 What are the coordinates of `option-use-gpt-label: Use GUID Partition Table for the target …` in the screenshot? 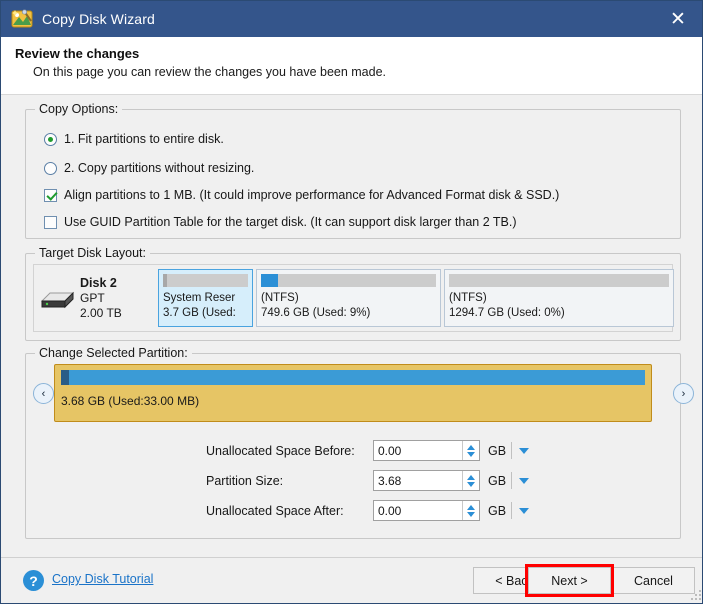 It's located at (290, 222).